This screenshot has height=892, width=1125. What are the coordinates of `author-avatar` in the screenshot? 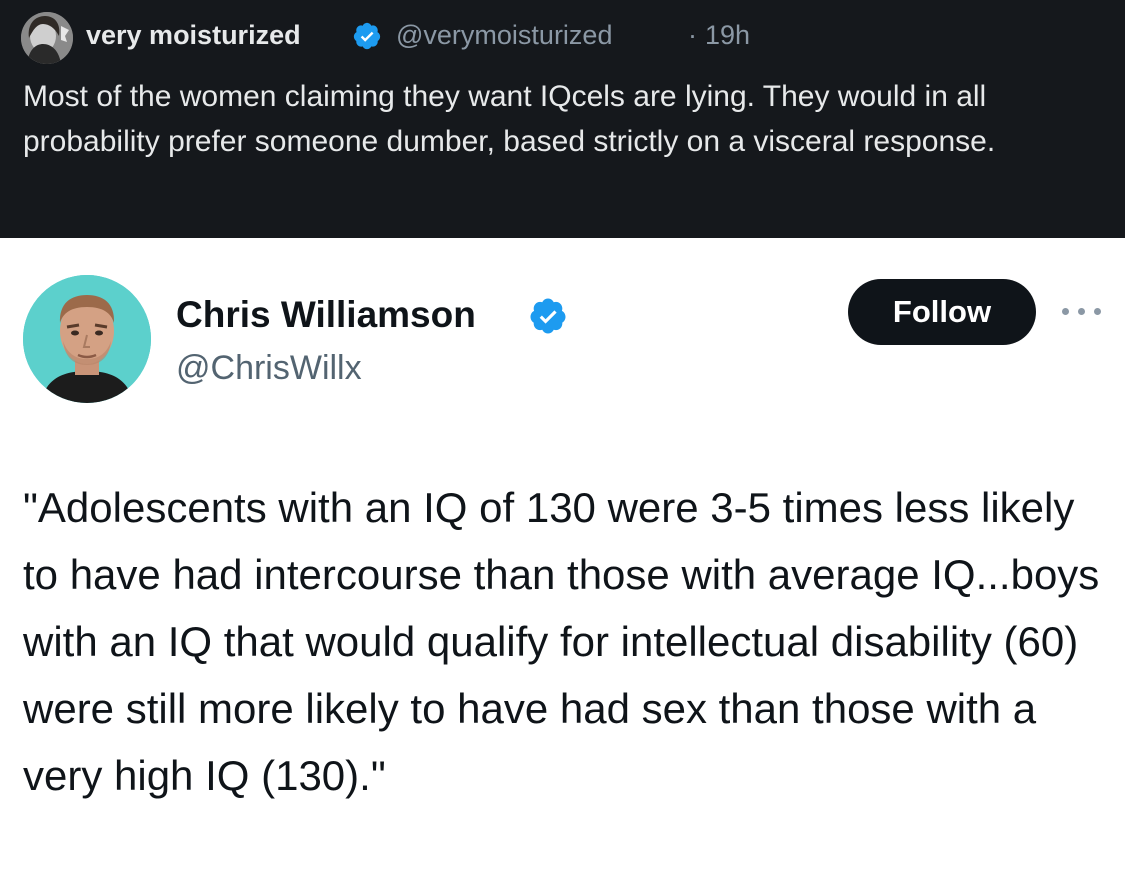 It's located at (87, 339).